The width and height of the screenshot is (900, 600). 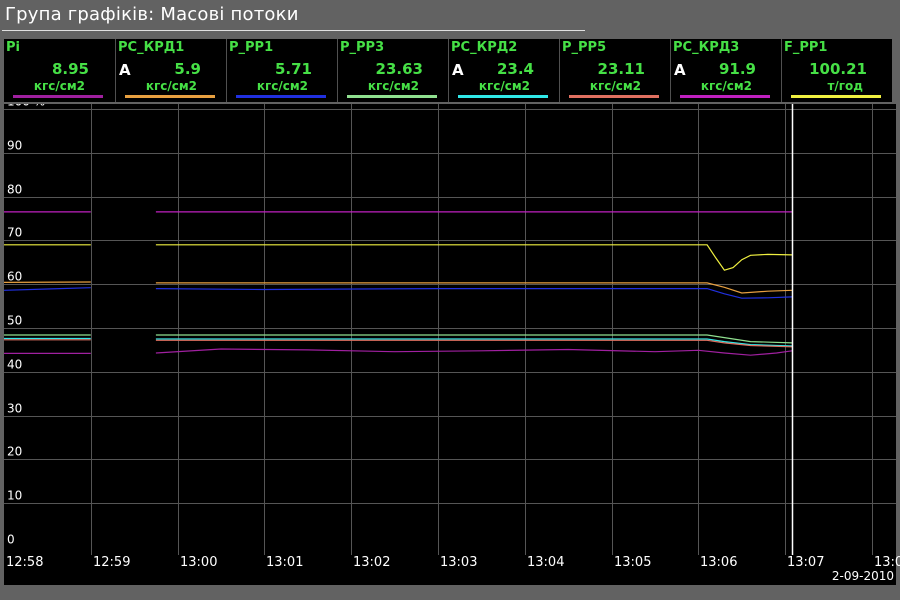 I want to click on tile-value: 5.9, so click(x=187, y=69).